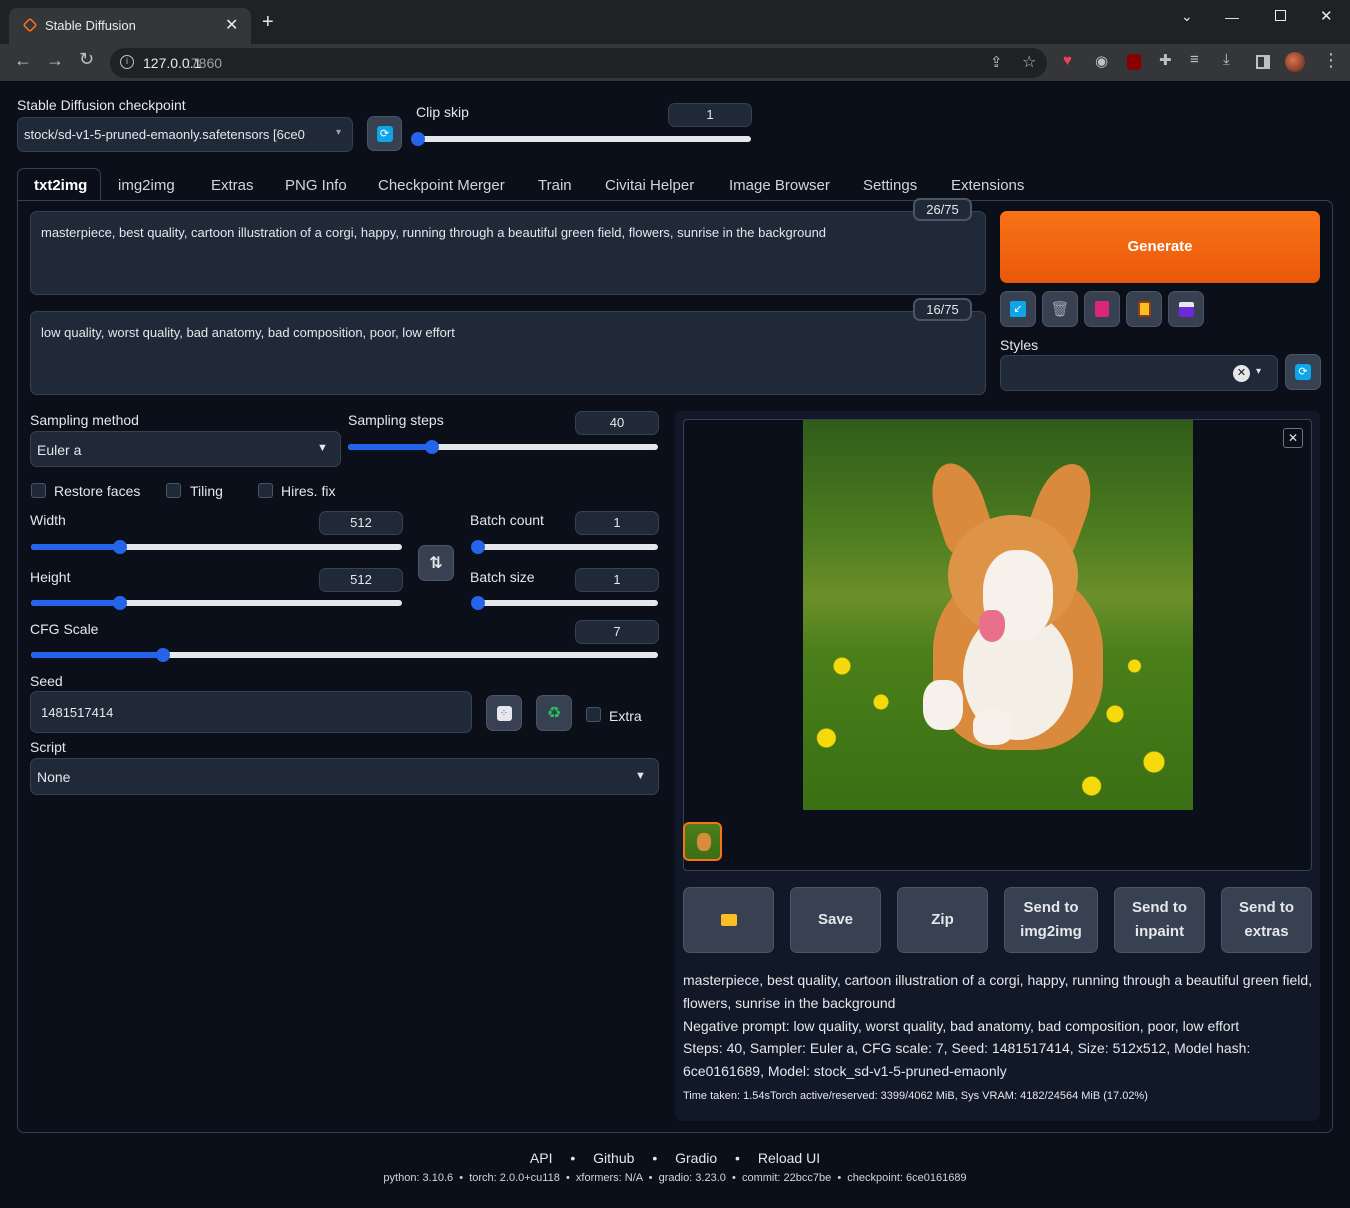 The width and height of the screenshot is (1350, 1208). I want to click on trash-icon: 🗑, so click(1060, 309).